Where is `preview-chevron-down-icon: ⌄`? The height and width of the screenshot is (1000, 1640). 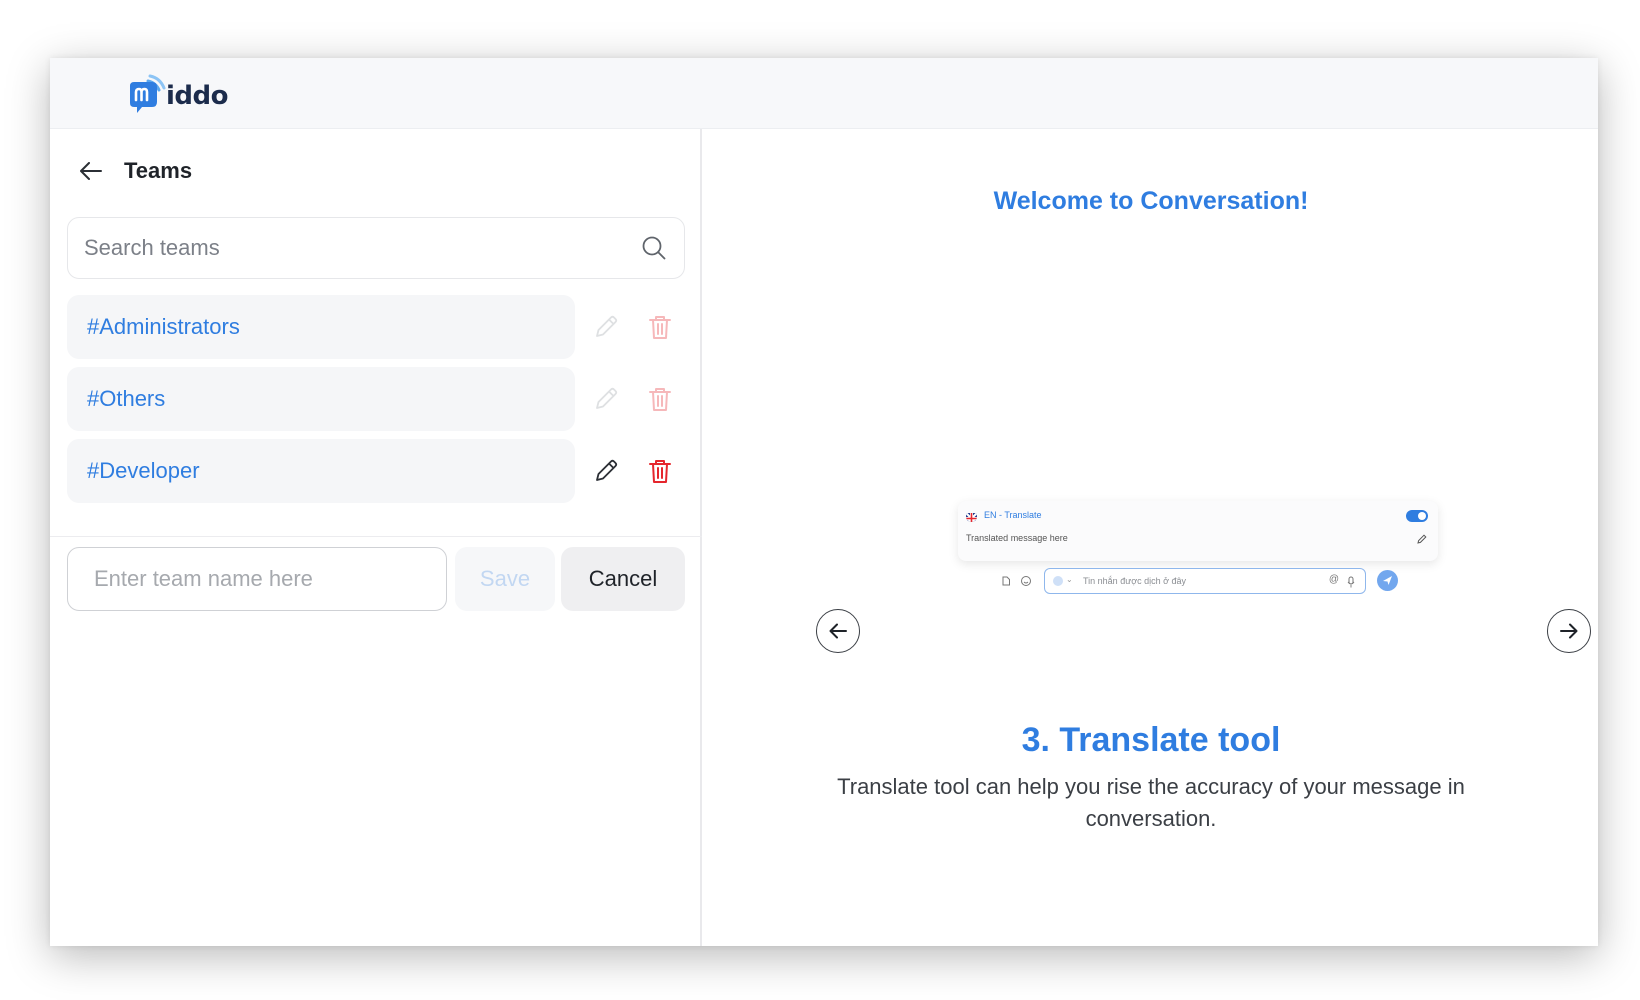
preview-chevron-down-icon: ⌄ is located at coordinates (1069, 579).